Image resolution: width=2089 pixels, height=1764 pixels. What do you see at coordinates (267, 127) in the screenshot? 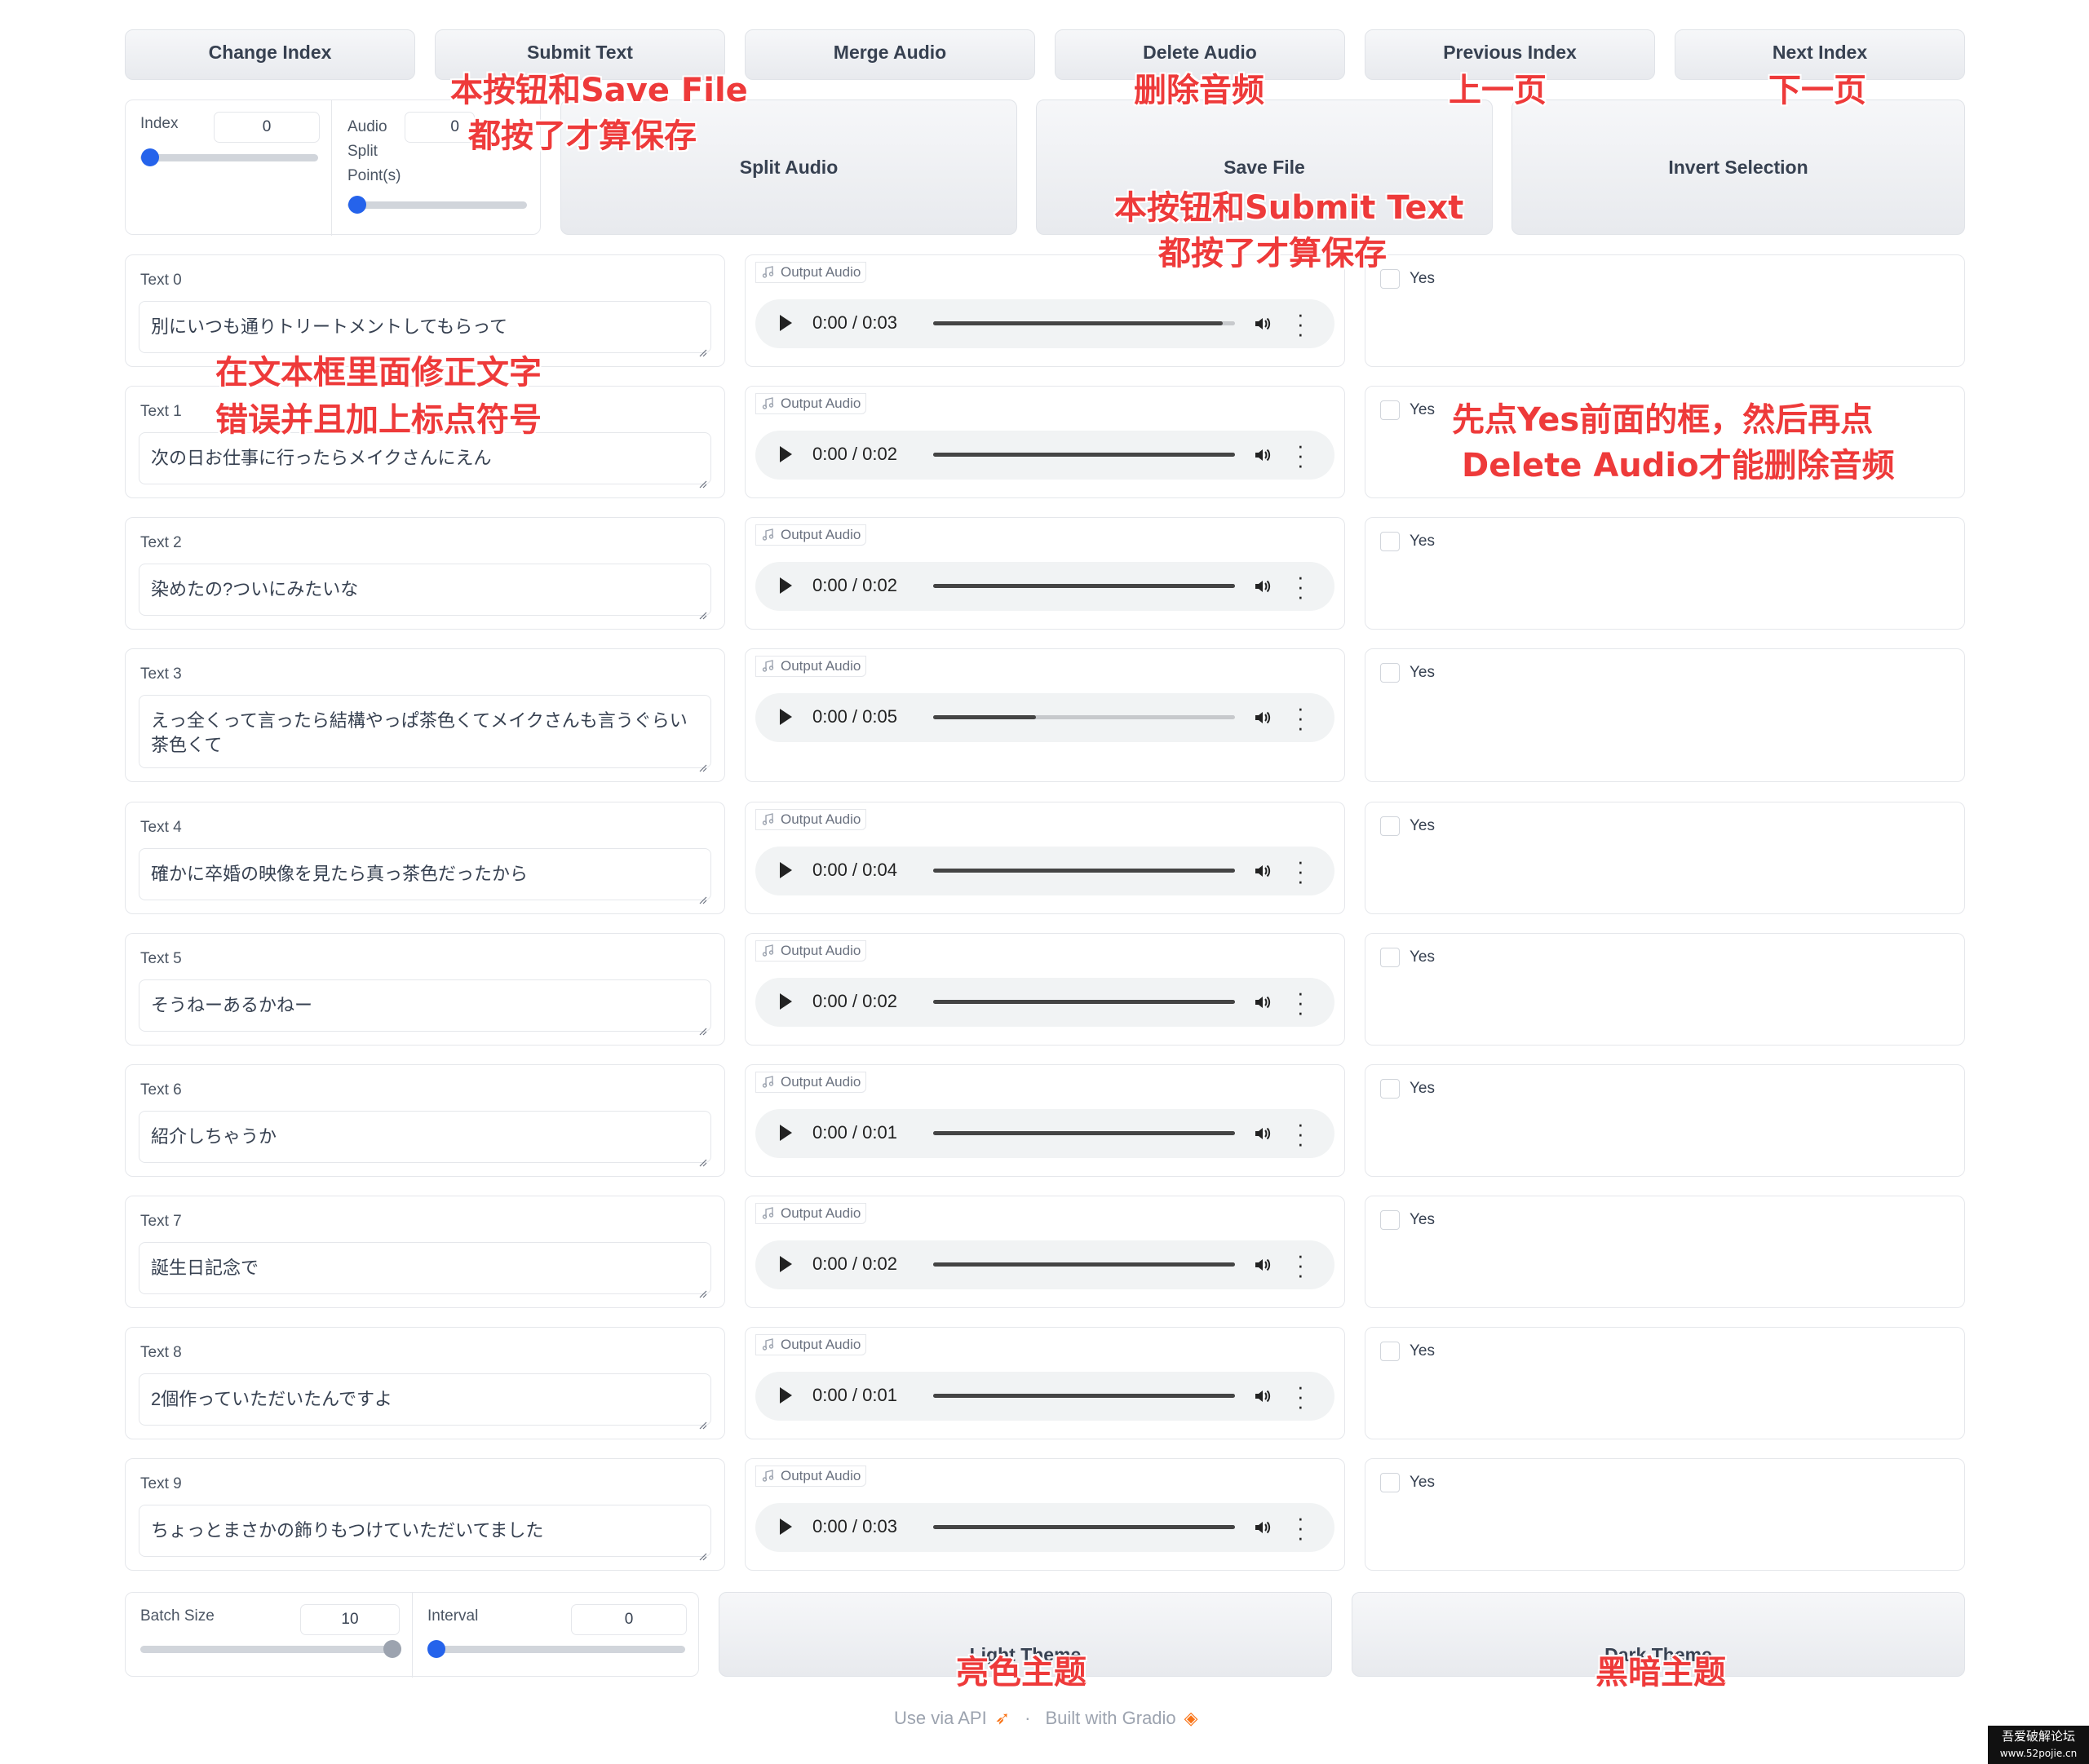
I see `index-number-input: 0` at bounding box center [267, 127].